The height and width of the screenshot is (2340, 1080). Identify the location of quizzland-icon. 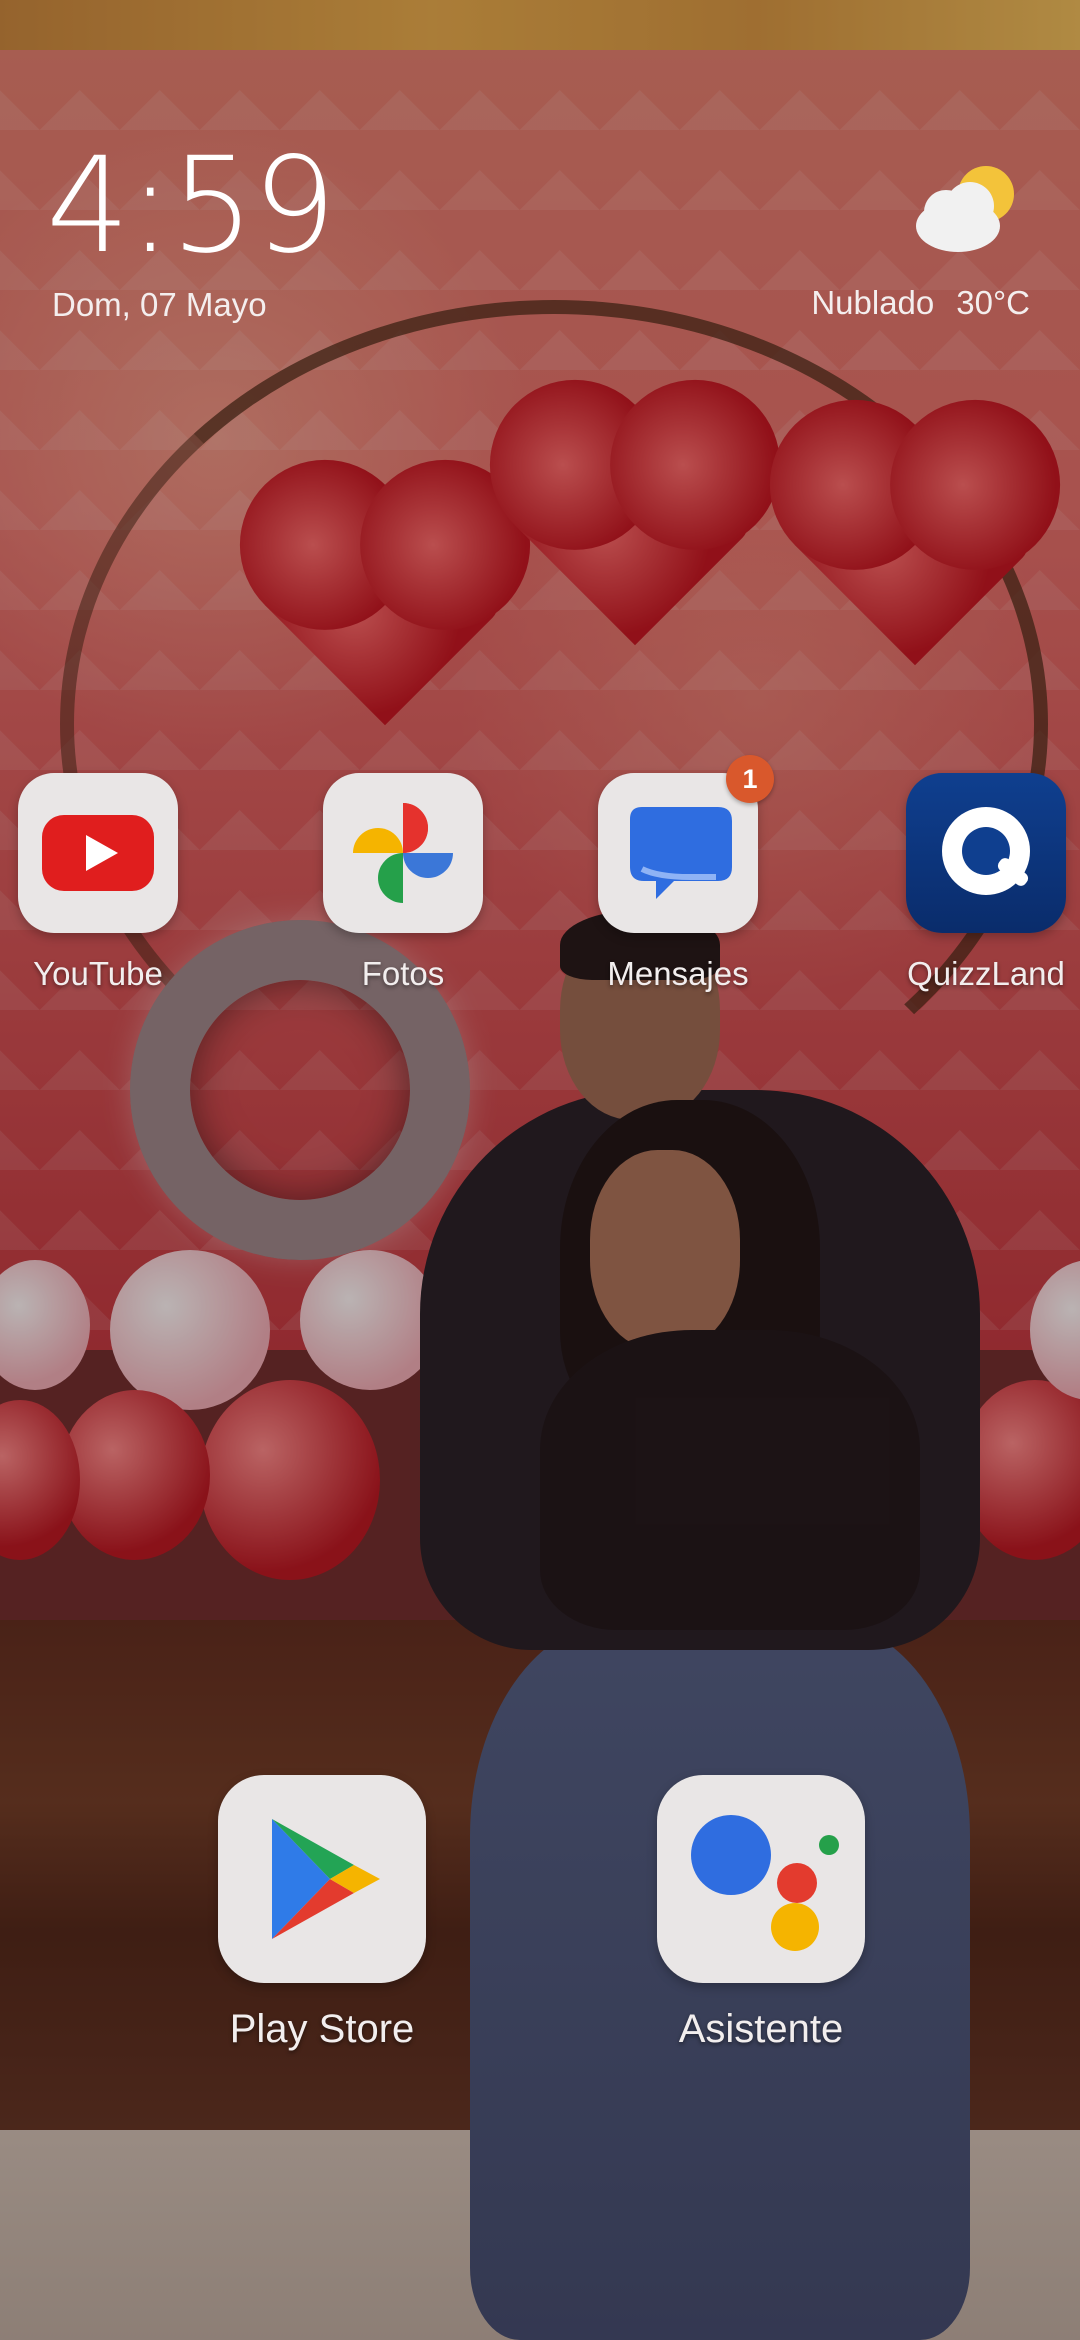
(986, 853).